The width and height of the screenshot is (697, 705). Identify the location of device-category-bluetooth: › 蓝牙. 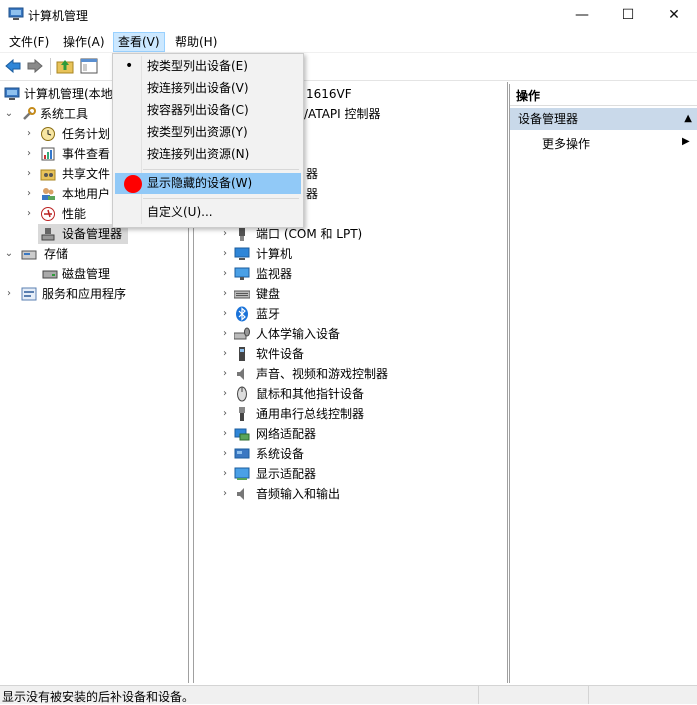
(360, 314).